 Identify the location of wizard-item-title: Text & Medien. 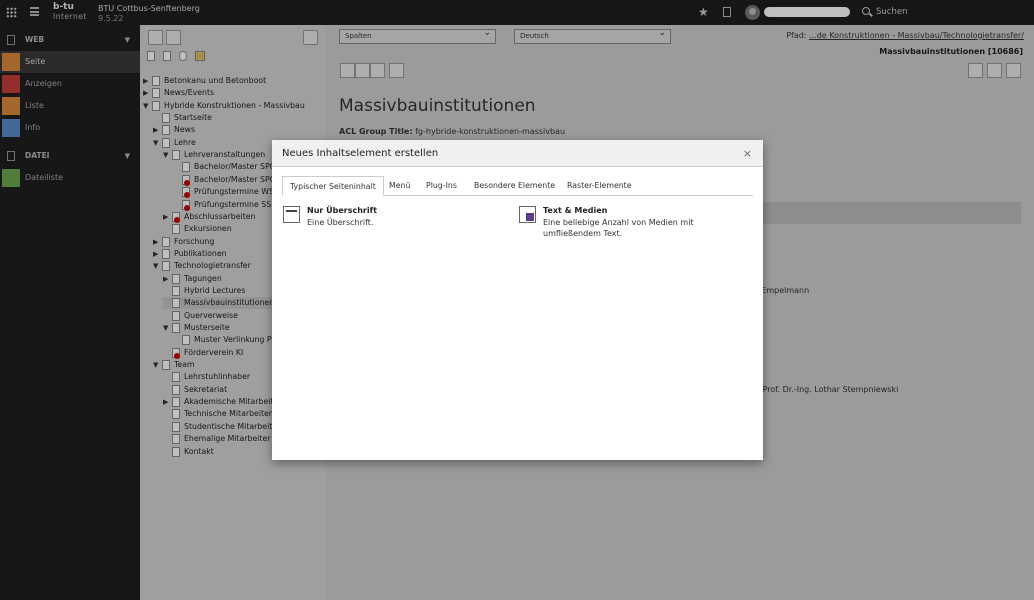
(575, 210).